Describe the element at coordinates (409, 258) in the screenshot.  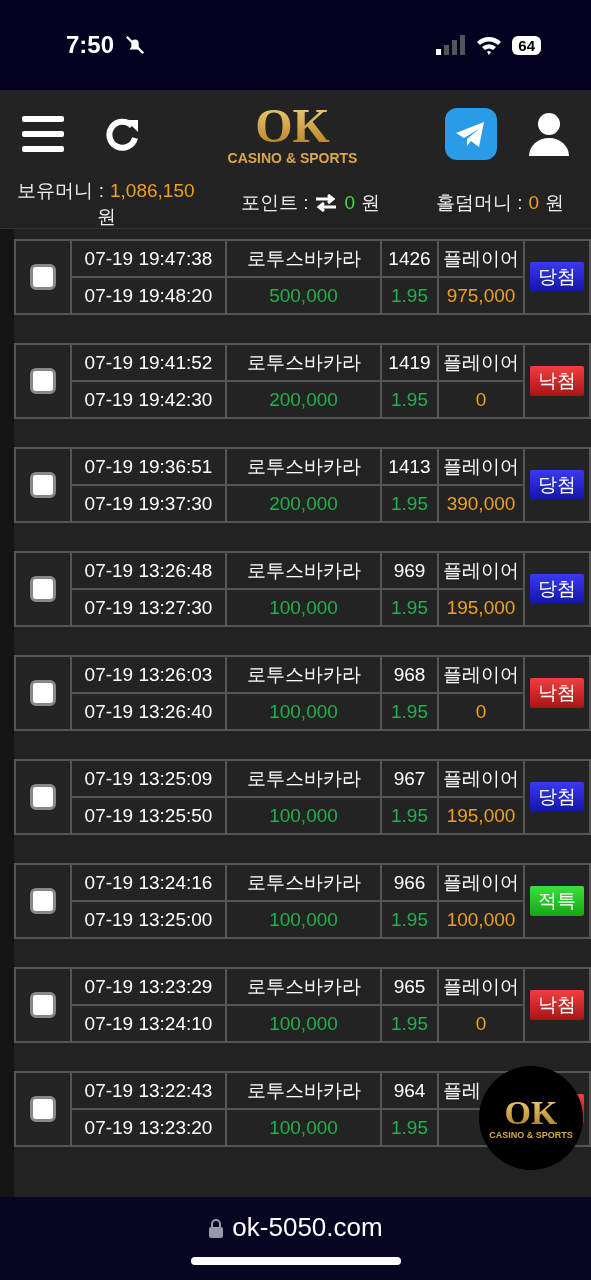
I see `round-number: 1426` at that location.